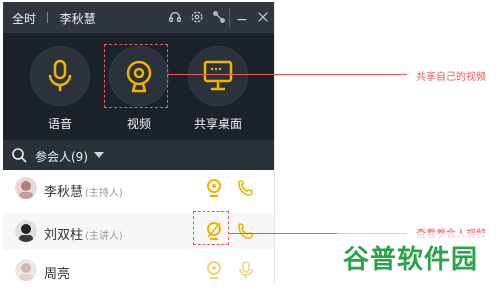 The image size is (500, 289). I want to click on title-bar: 全时 李秋慧, so click(138, 17).